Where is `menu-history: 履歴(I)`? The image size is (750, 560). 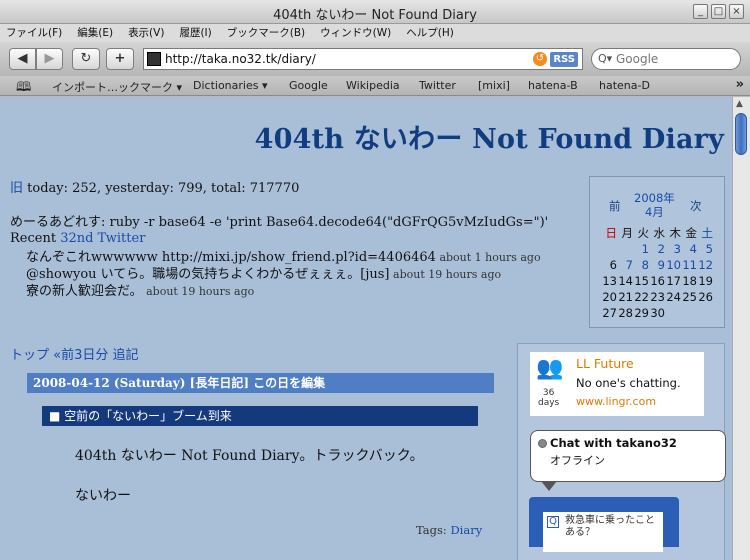
menu-history: 履歴(I) is located at coordinates (195, 33).